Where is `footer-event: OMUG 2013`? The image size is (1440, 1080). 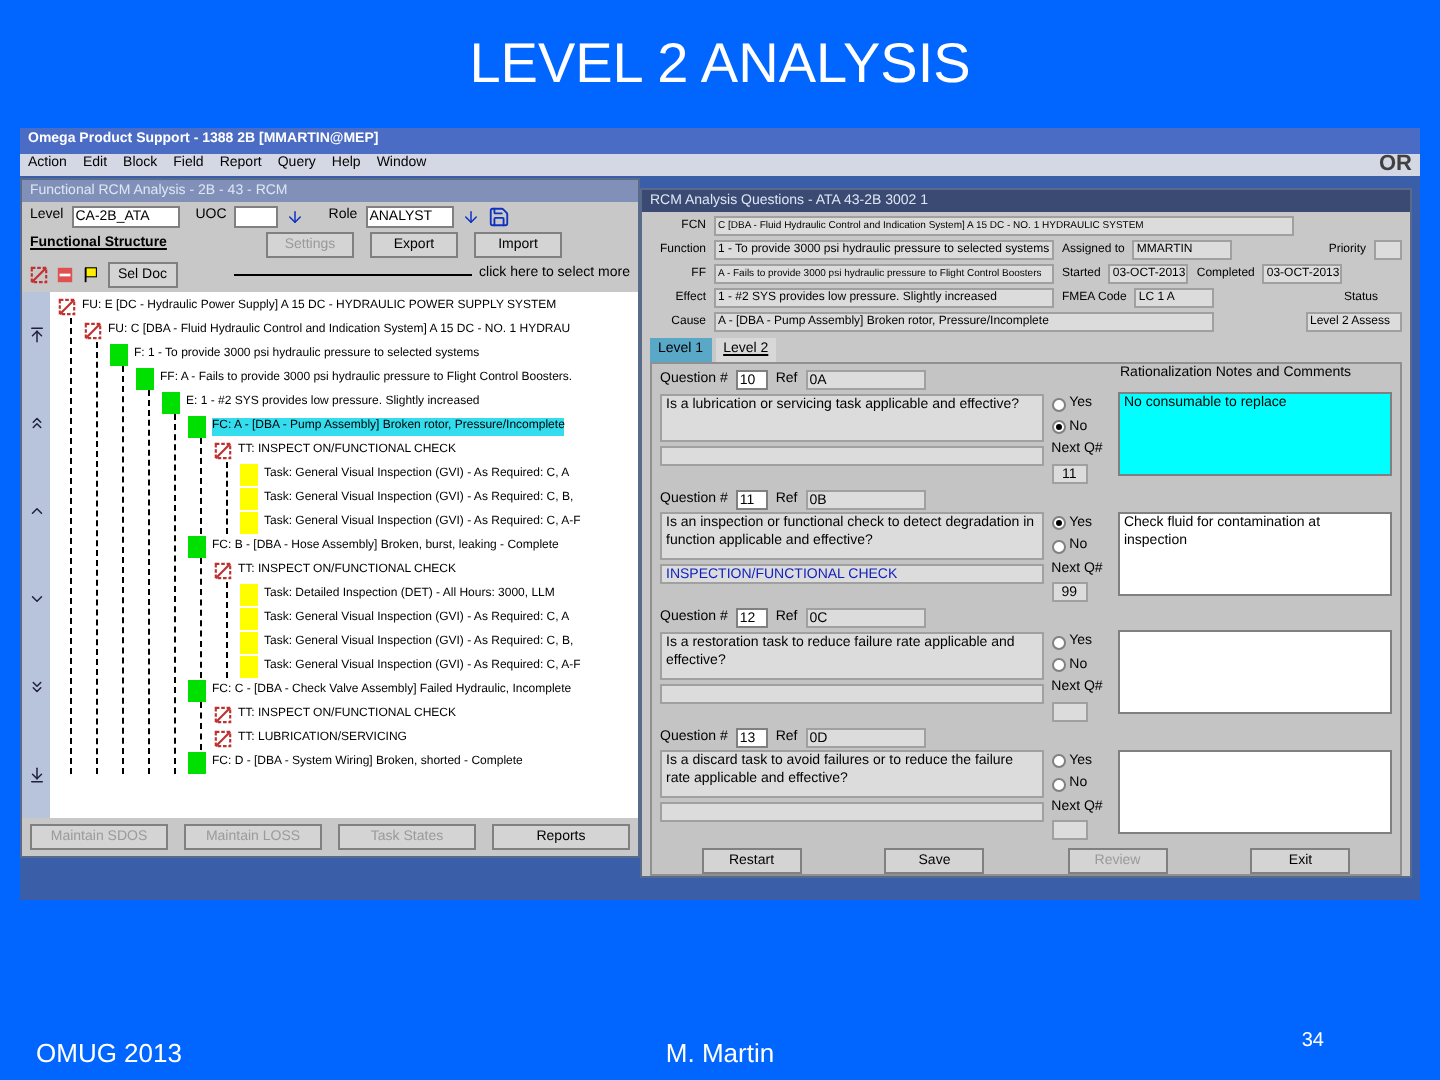 footer-event: OMUG 2013 is located at coordinates (110, 1053).